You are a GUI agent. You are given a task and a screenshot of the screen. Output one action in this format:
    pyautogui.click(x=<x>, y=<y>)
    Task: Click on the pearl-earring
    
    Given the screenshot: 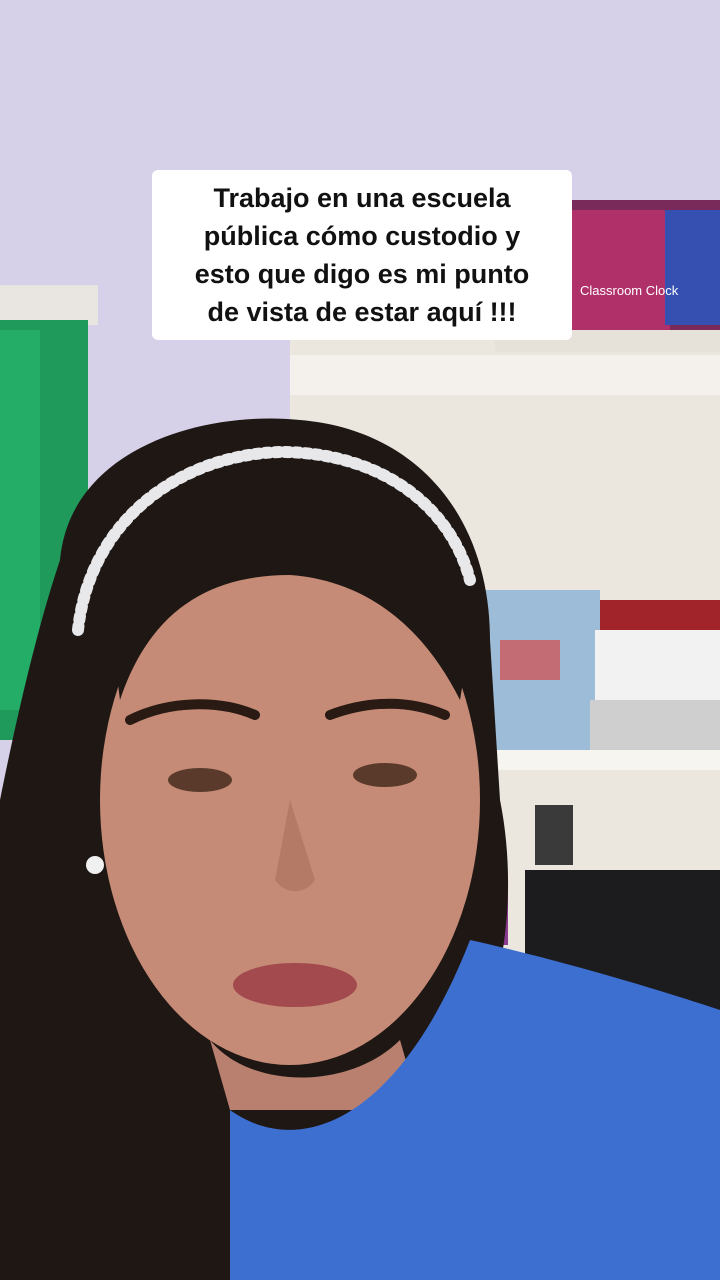 What is the action you would take?
    pyautogui.click(x=95, y=865)
    